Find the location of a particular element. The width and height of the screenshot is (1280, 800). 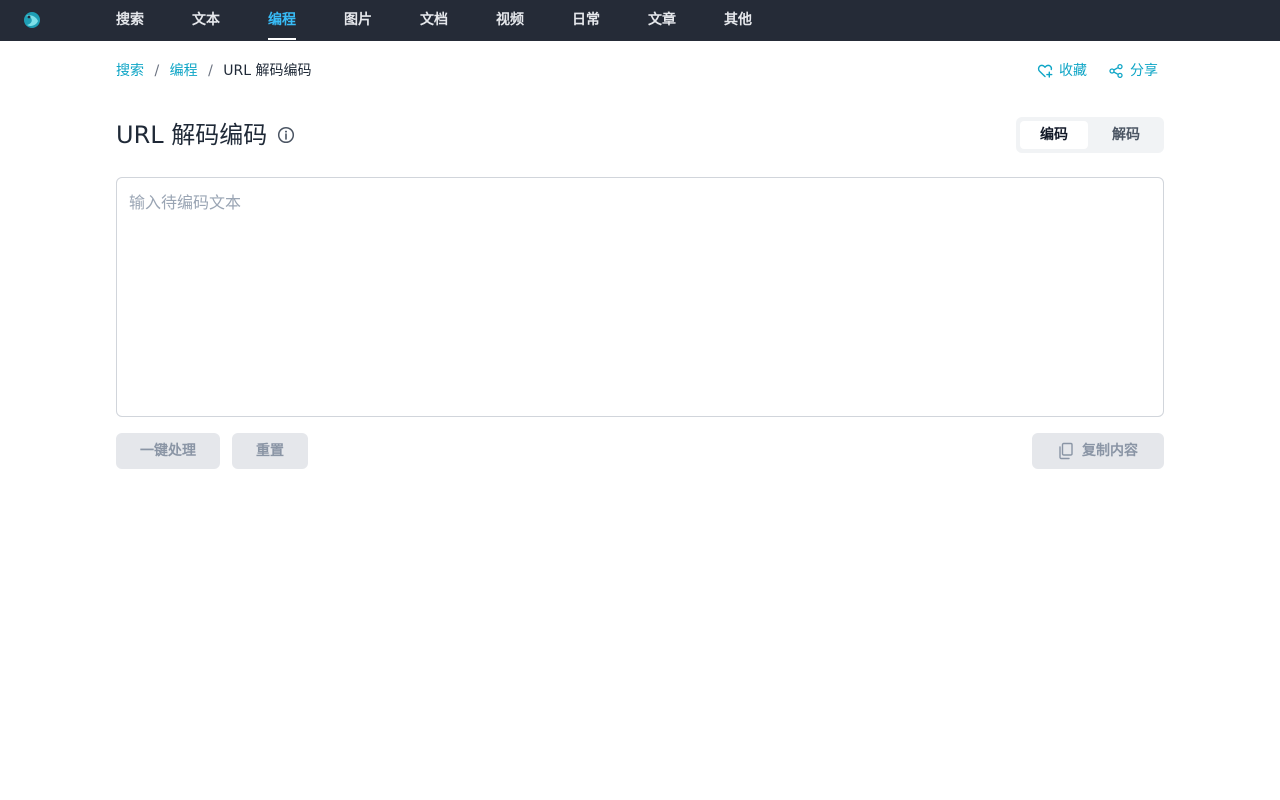

encode-tab: 编码 is located at coordinates (1054, 135).